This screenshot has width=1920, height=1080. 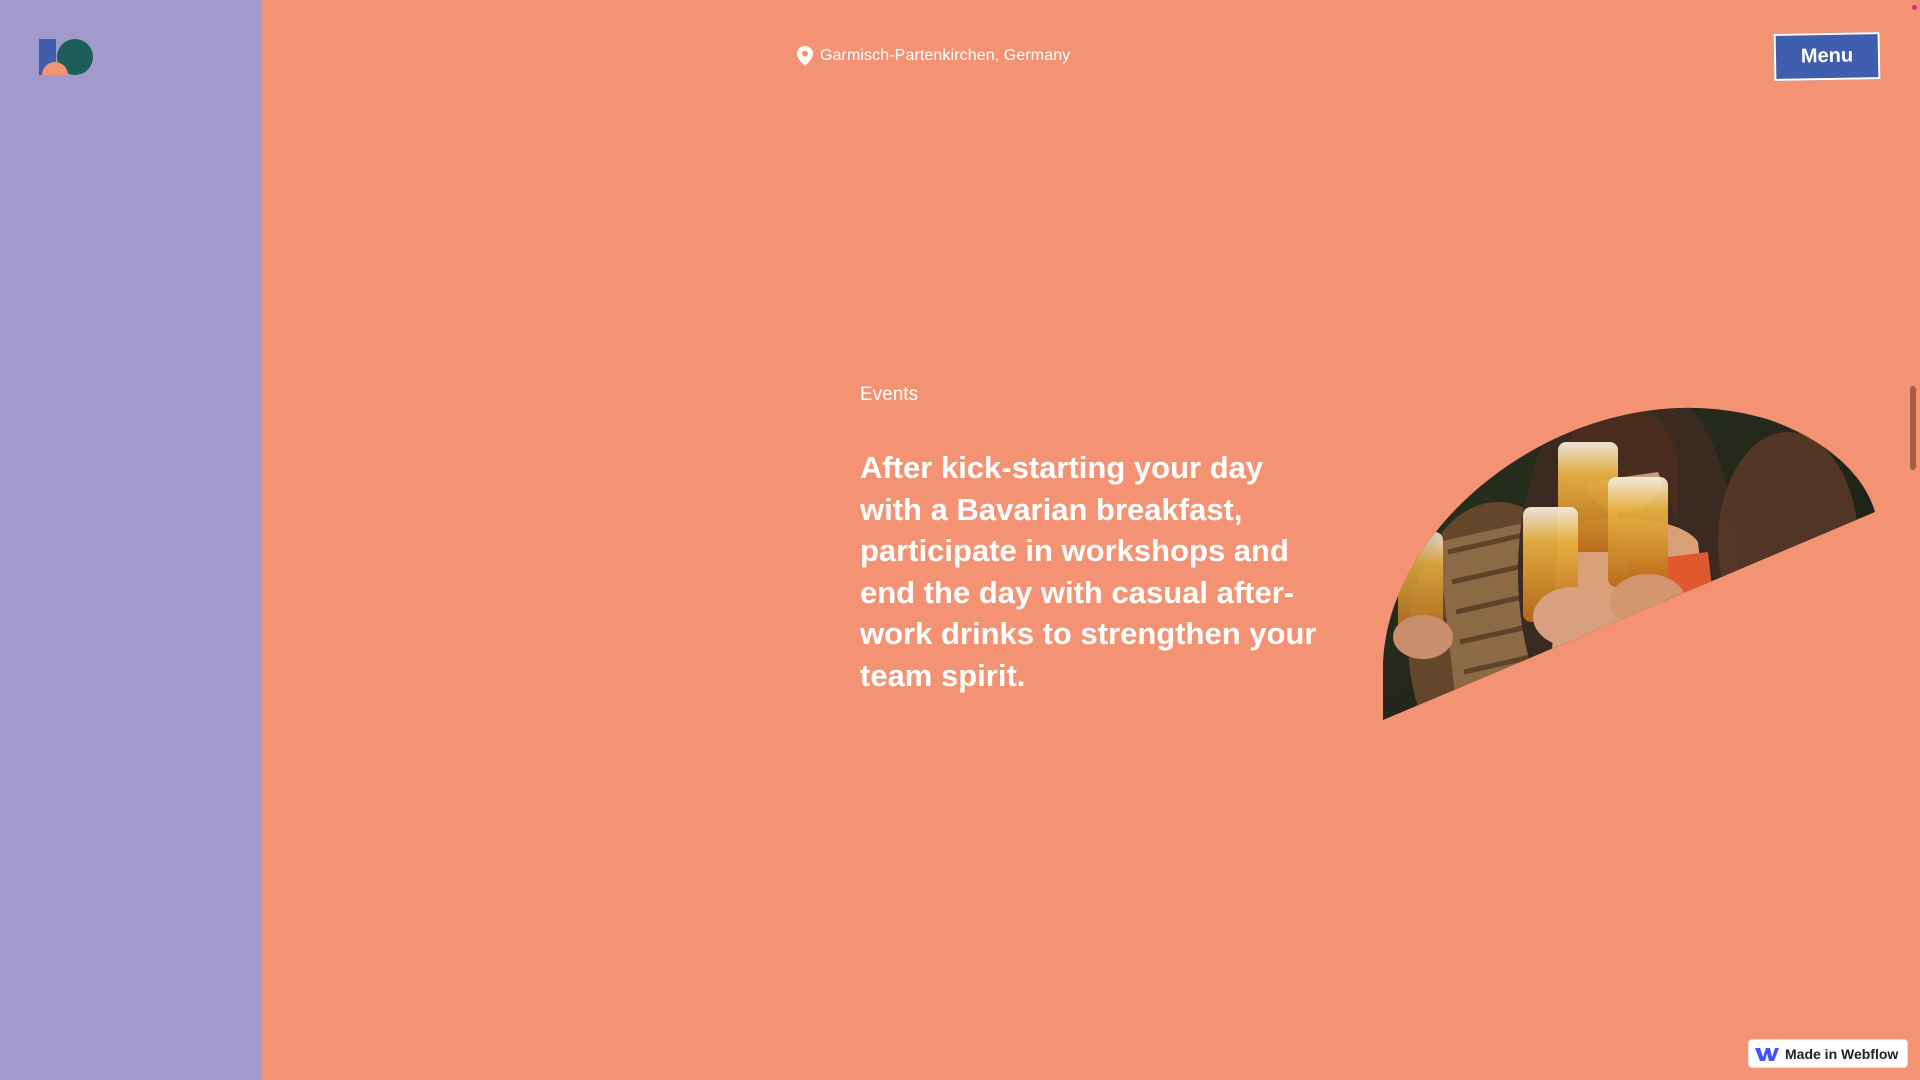 What do you see at coordinates (1913, 428) in the screenshot?
I see `scrollbar-thumb` at bounding box center [1913, 428].